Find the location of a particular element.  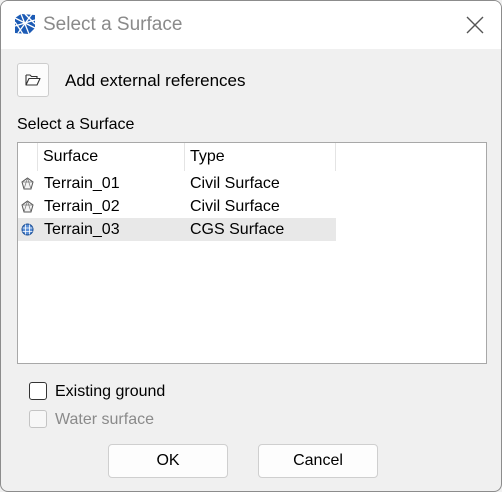

surface-name-cell: Terrain_02 is located at coordinates (82, 206).